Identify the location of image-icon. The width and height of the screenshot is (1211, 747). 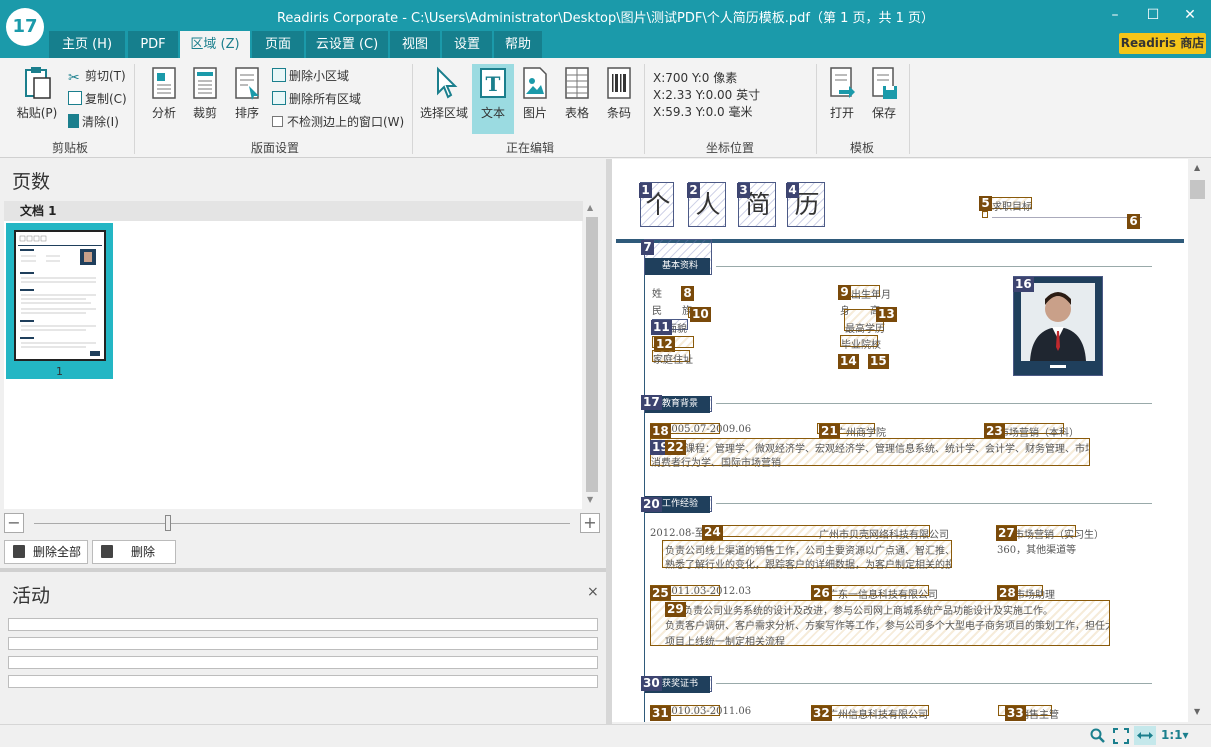
(535, 83).